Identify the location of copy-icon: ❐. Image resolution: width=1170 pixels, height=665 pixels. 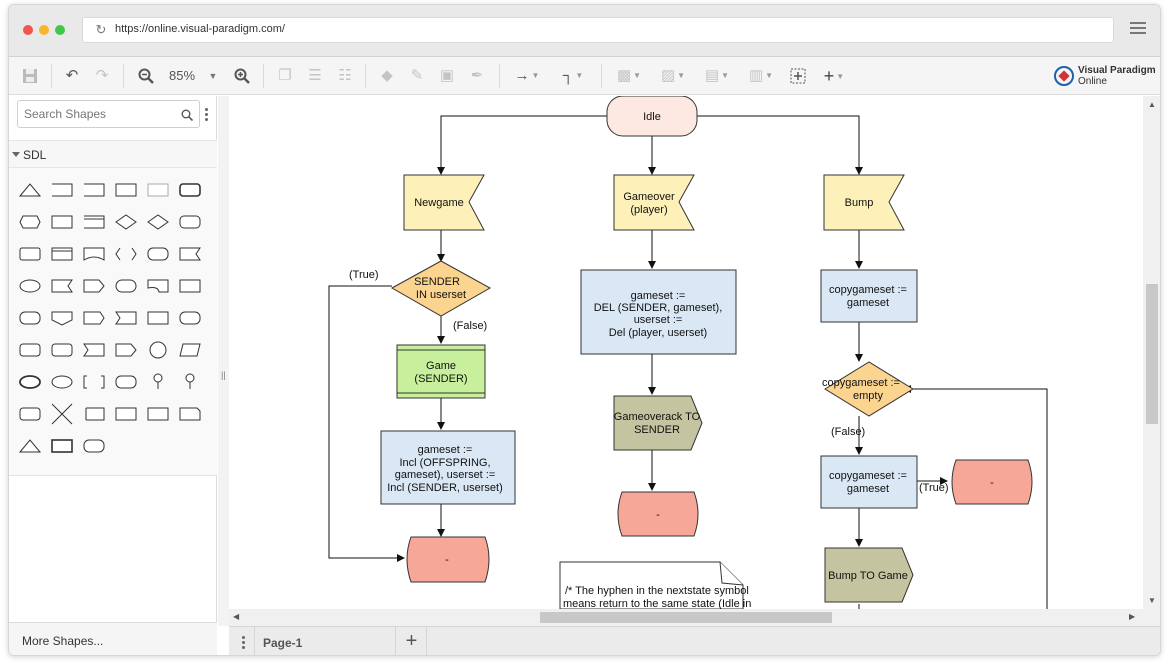
(285, 76).